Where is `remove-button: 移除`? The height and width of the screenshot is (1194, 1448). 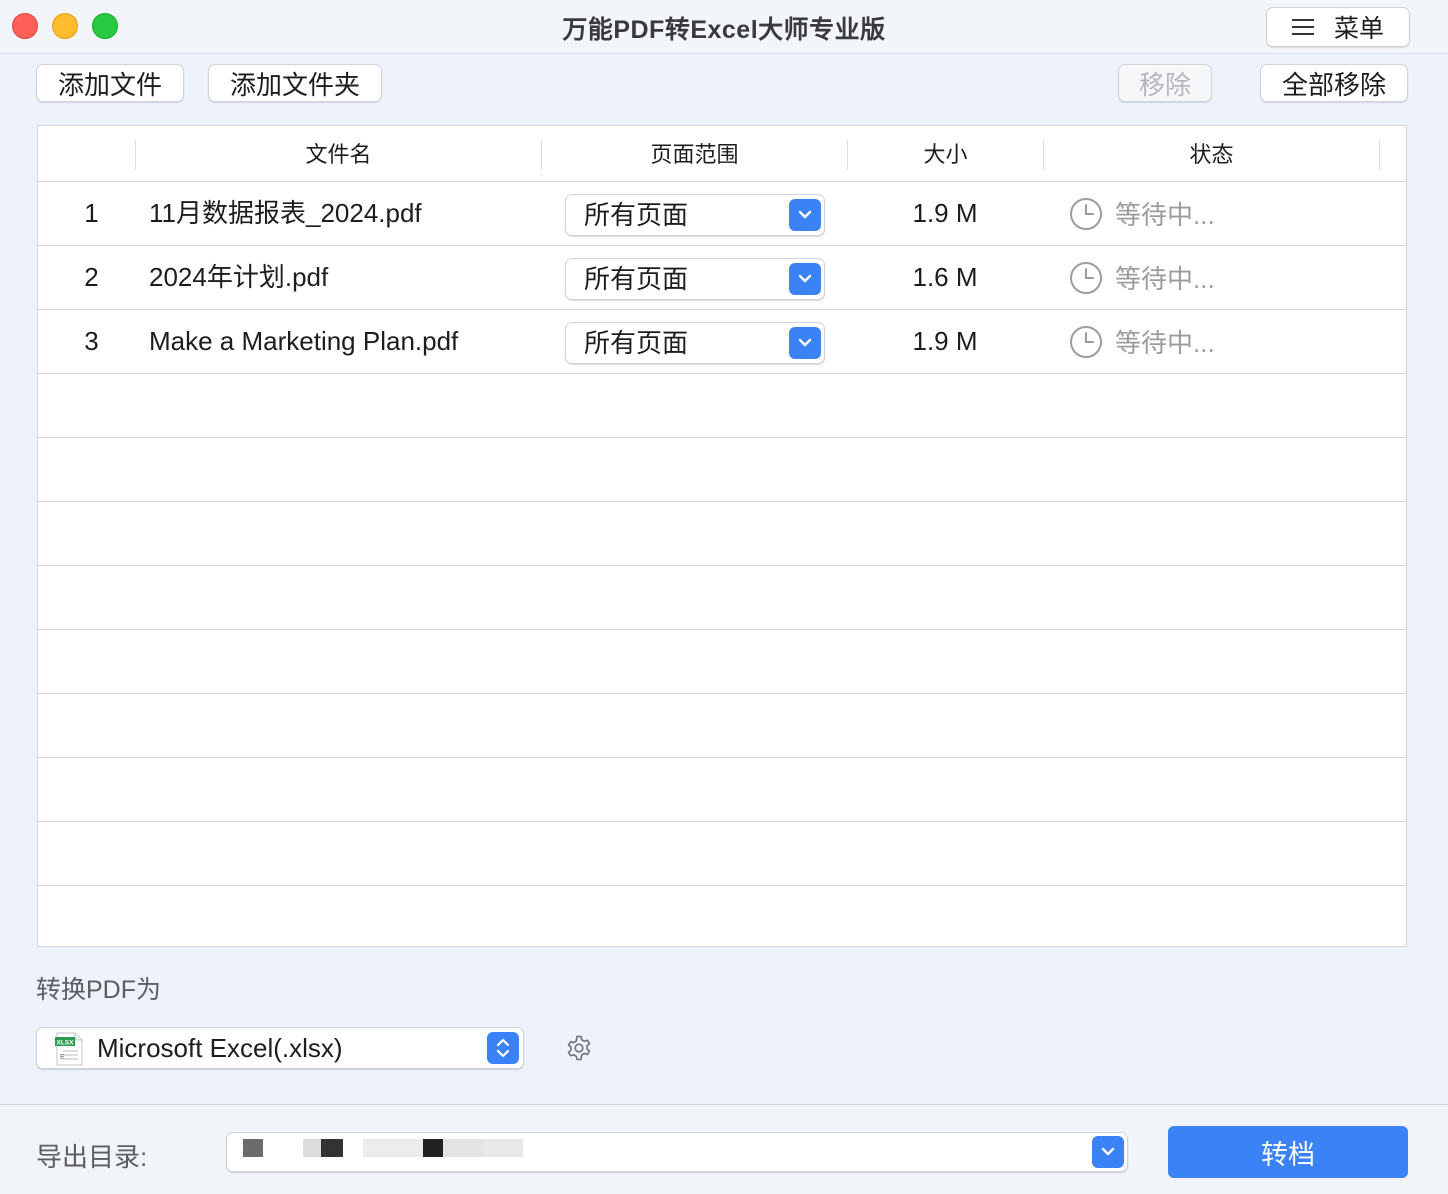
remove-button: 移除 is located at coordinates (1165, 83).